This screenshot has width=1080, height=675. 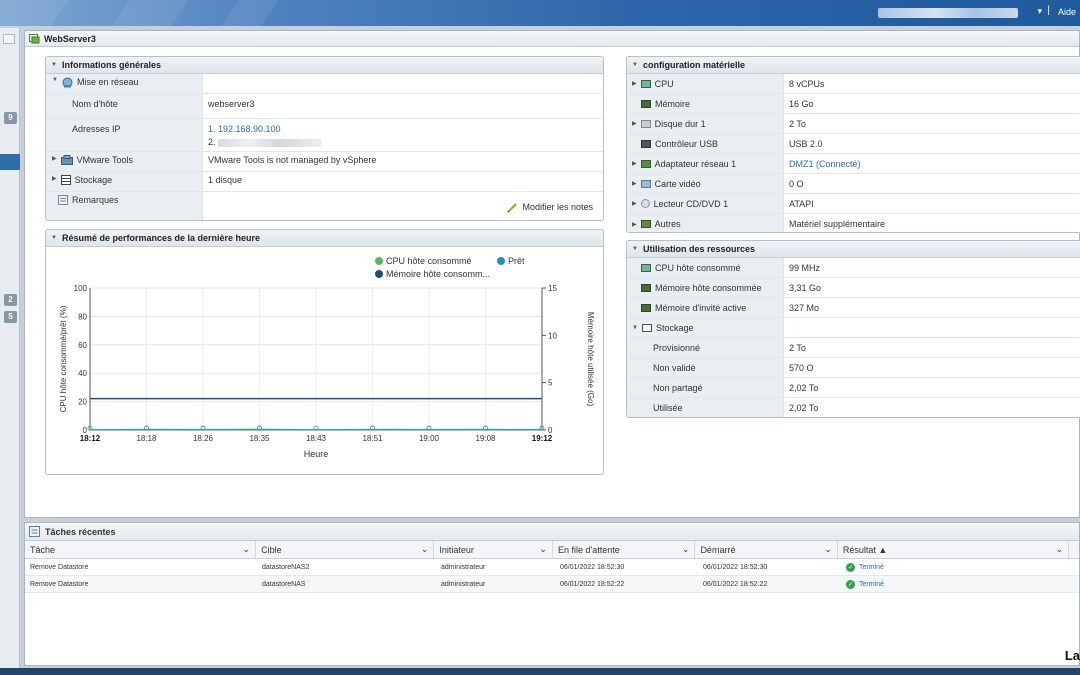 What do you see at coordinates (345, 549) in the screenshot?
I see `column-header-target: Cible ⌄` at bounding box center [345, 549].